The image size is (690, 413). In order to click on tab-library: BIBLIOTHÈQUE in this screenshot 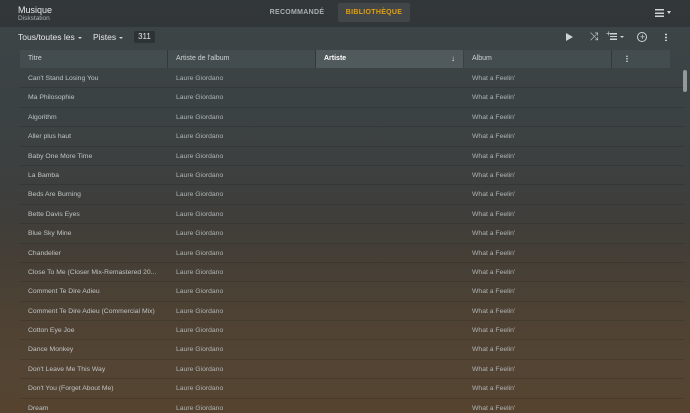, I will do `click(374, 12)`.